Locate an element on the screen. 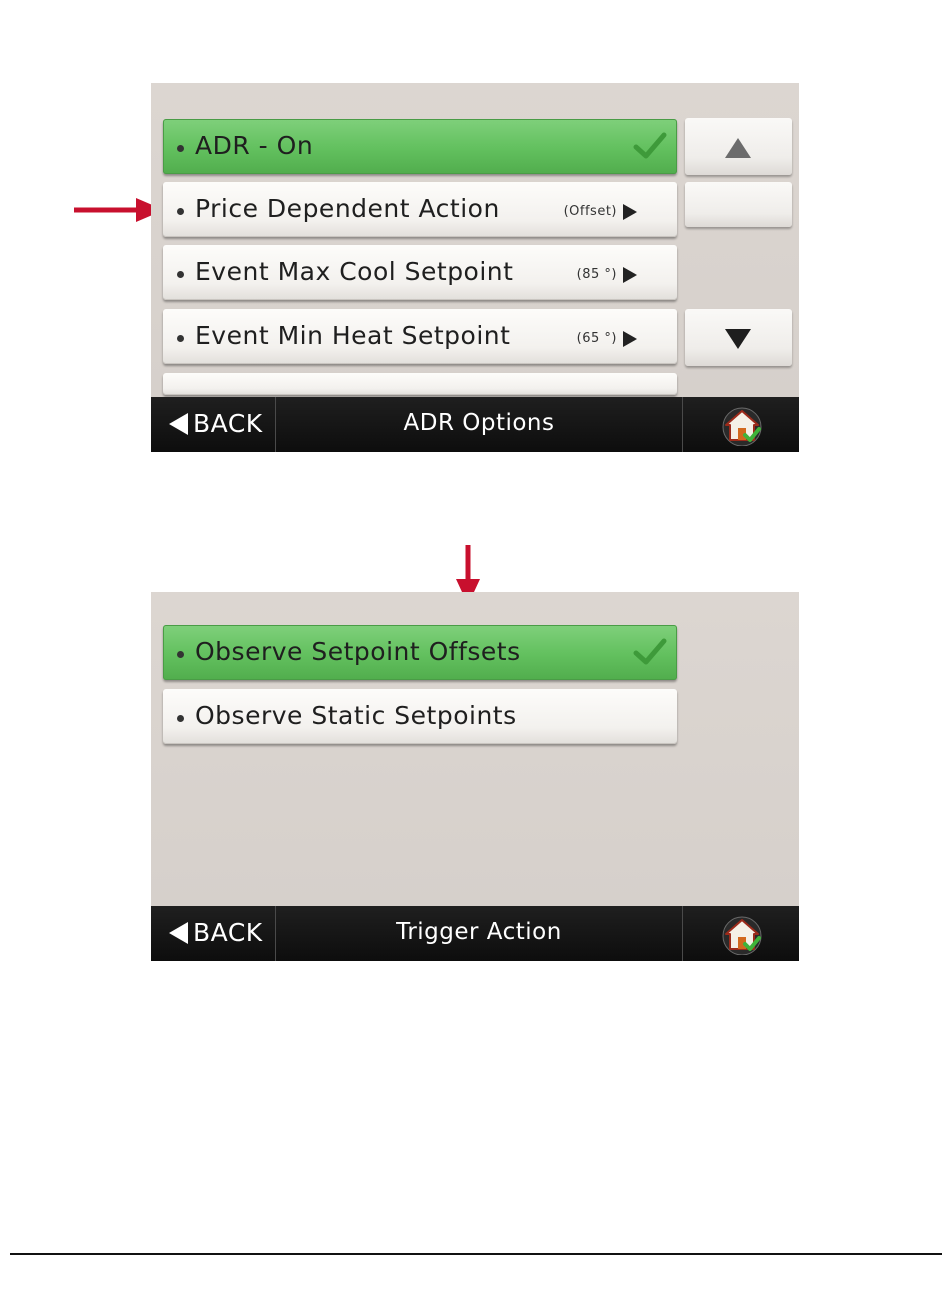 This screenshot has height=1295, width=950. menu-item-label: Event Min Heat Setpoint is located at coordinates (353, 335).